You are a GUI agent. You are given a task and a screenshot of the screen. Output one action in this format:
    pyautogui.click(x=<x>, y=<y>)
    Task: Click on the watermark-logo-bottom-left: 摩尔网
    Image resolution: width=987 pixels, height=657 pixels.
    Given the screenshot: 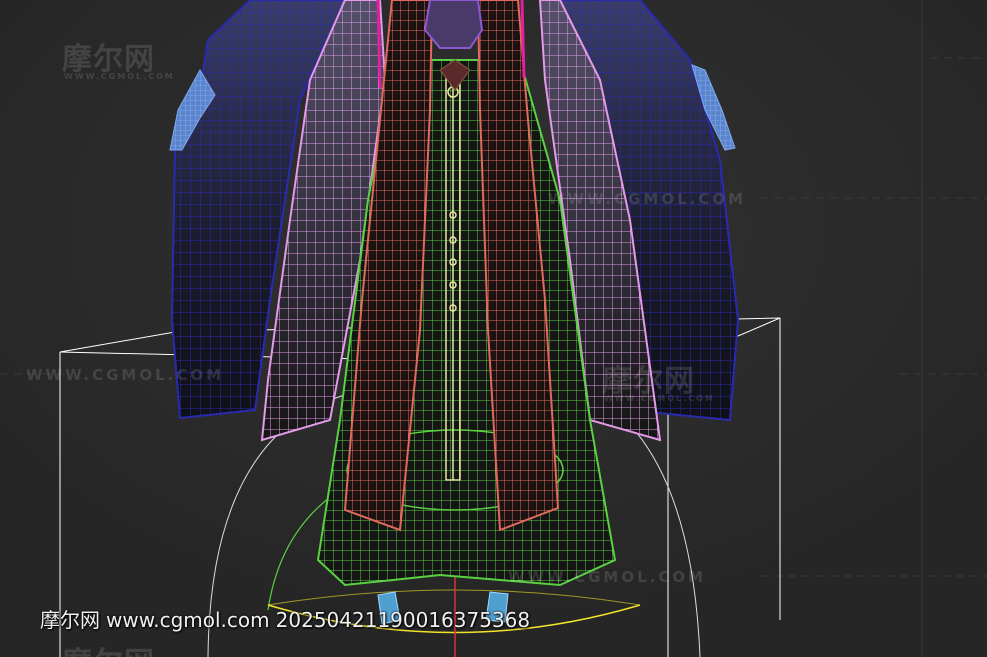 What is the action you would take?
    pyautogui.click(x=108, y=647)
    